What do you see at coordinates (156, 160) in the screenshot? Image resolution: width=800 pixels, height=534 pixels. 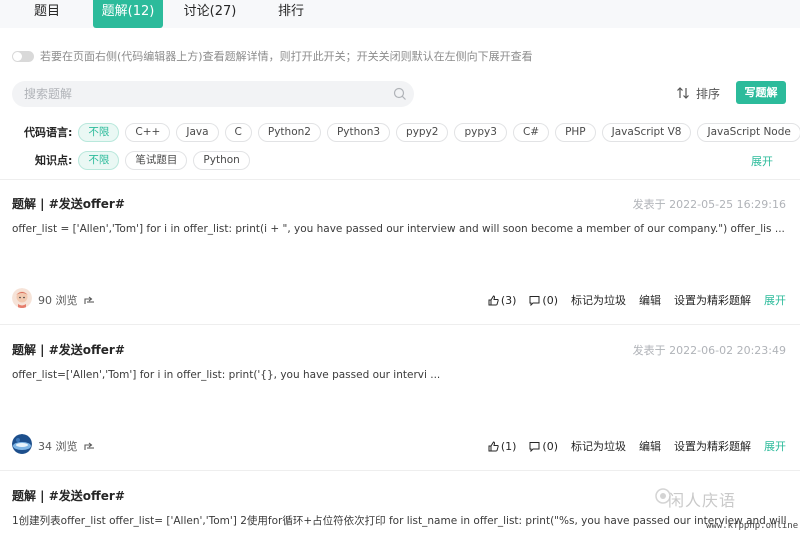 I see `topic-chip-written-test: 笔试题目` at bounding box center [156, 160].